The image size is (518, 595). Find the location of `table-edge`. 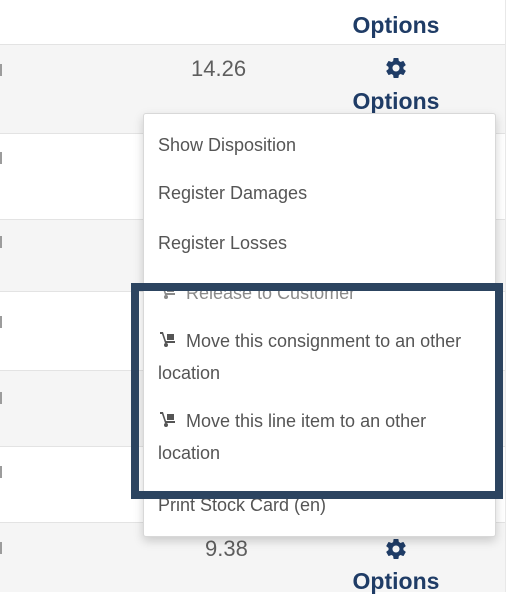

table-edge is located at coordinates (505, 296).